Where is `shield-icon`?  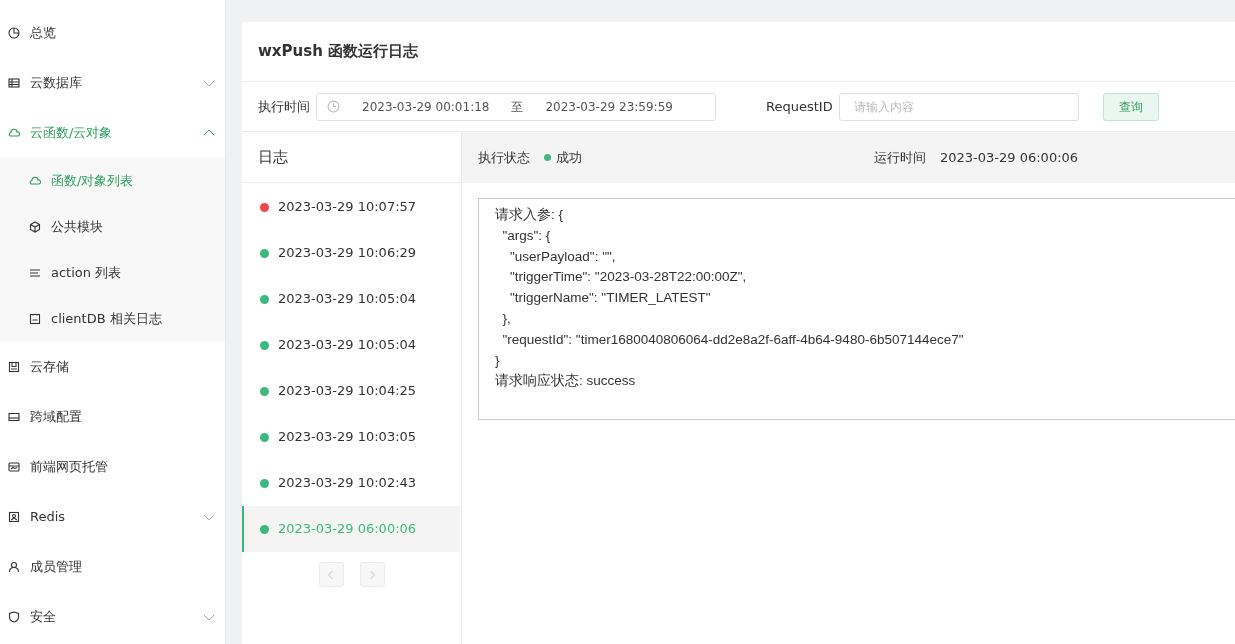 shield-icon is located at coordinates (14, 617).